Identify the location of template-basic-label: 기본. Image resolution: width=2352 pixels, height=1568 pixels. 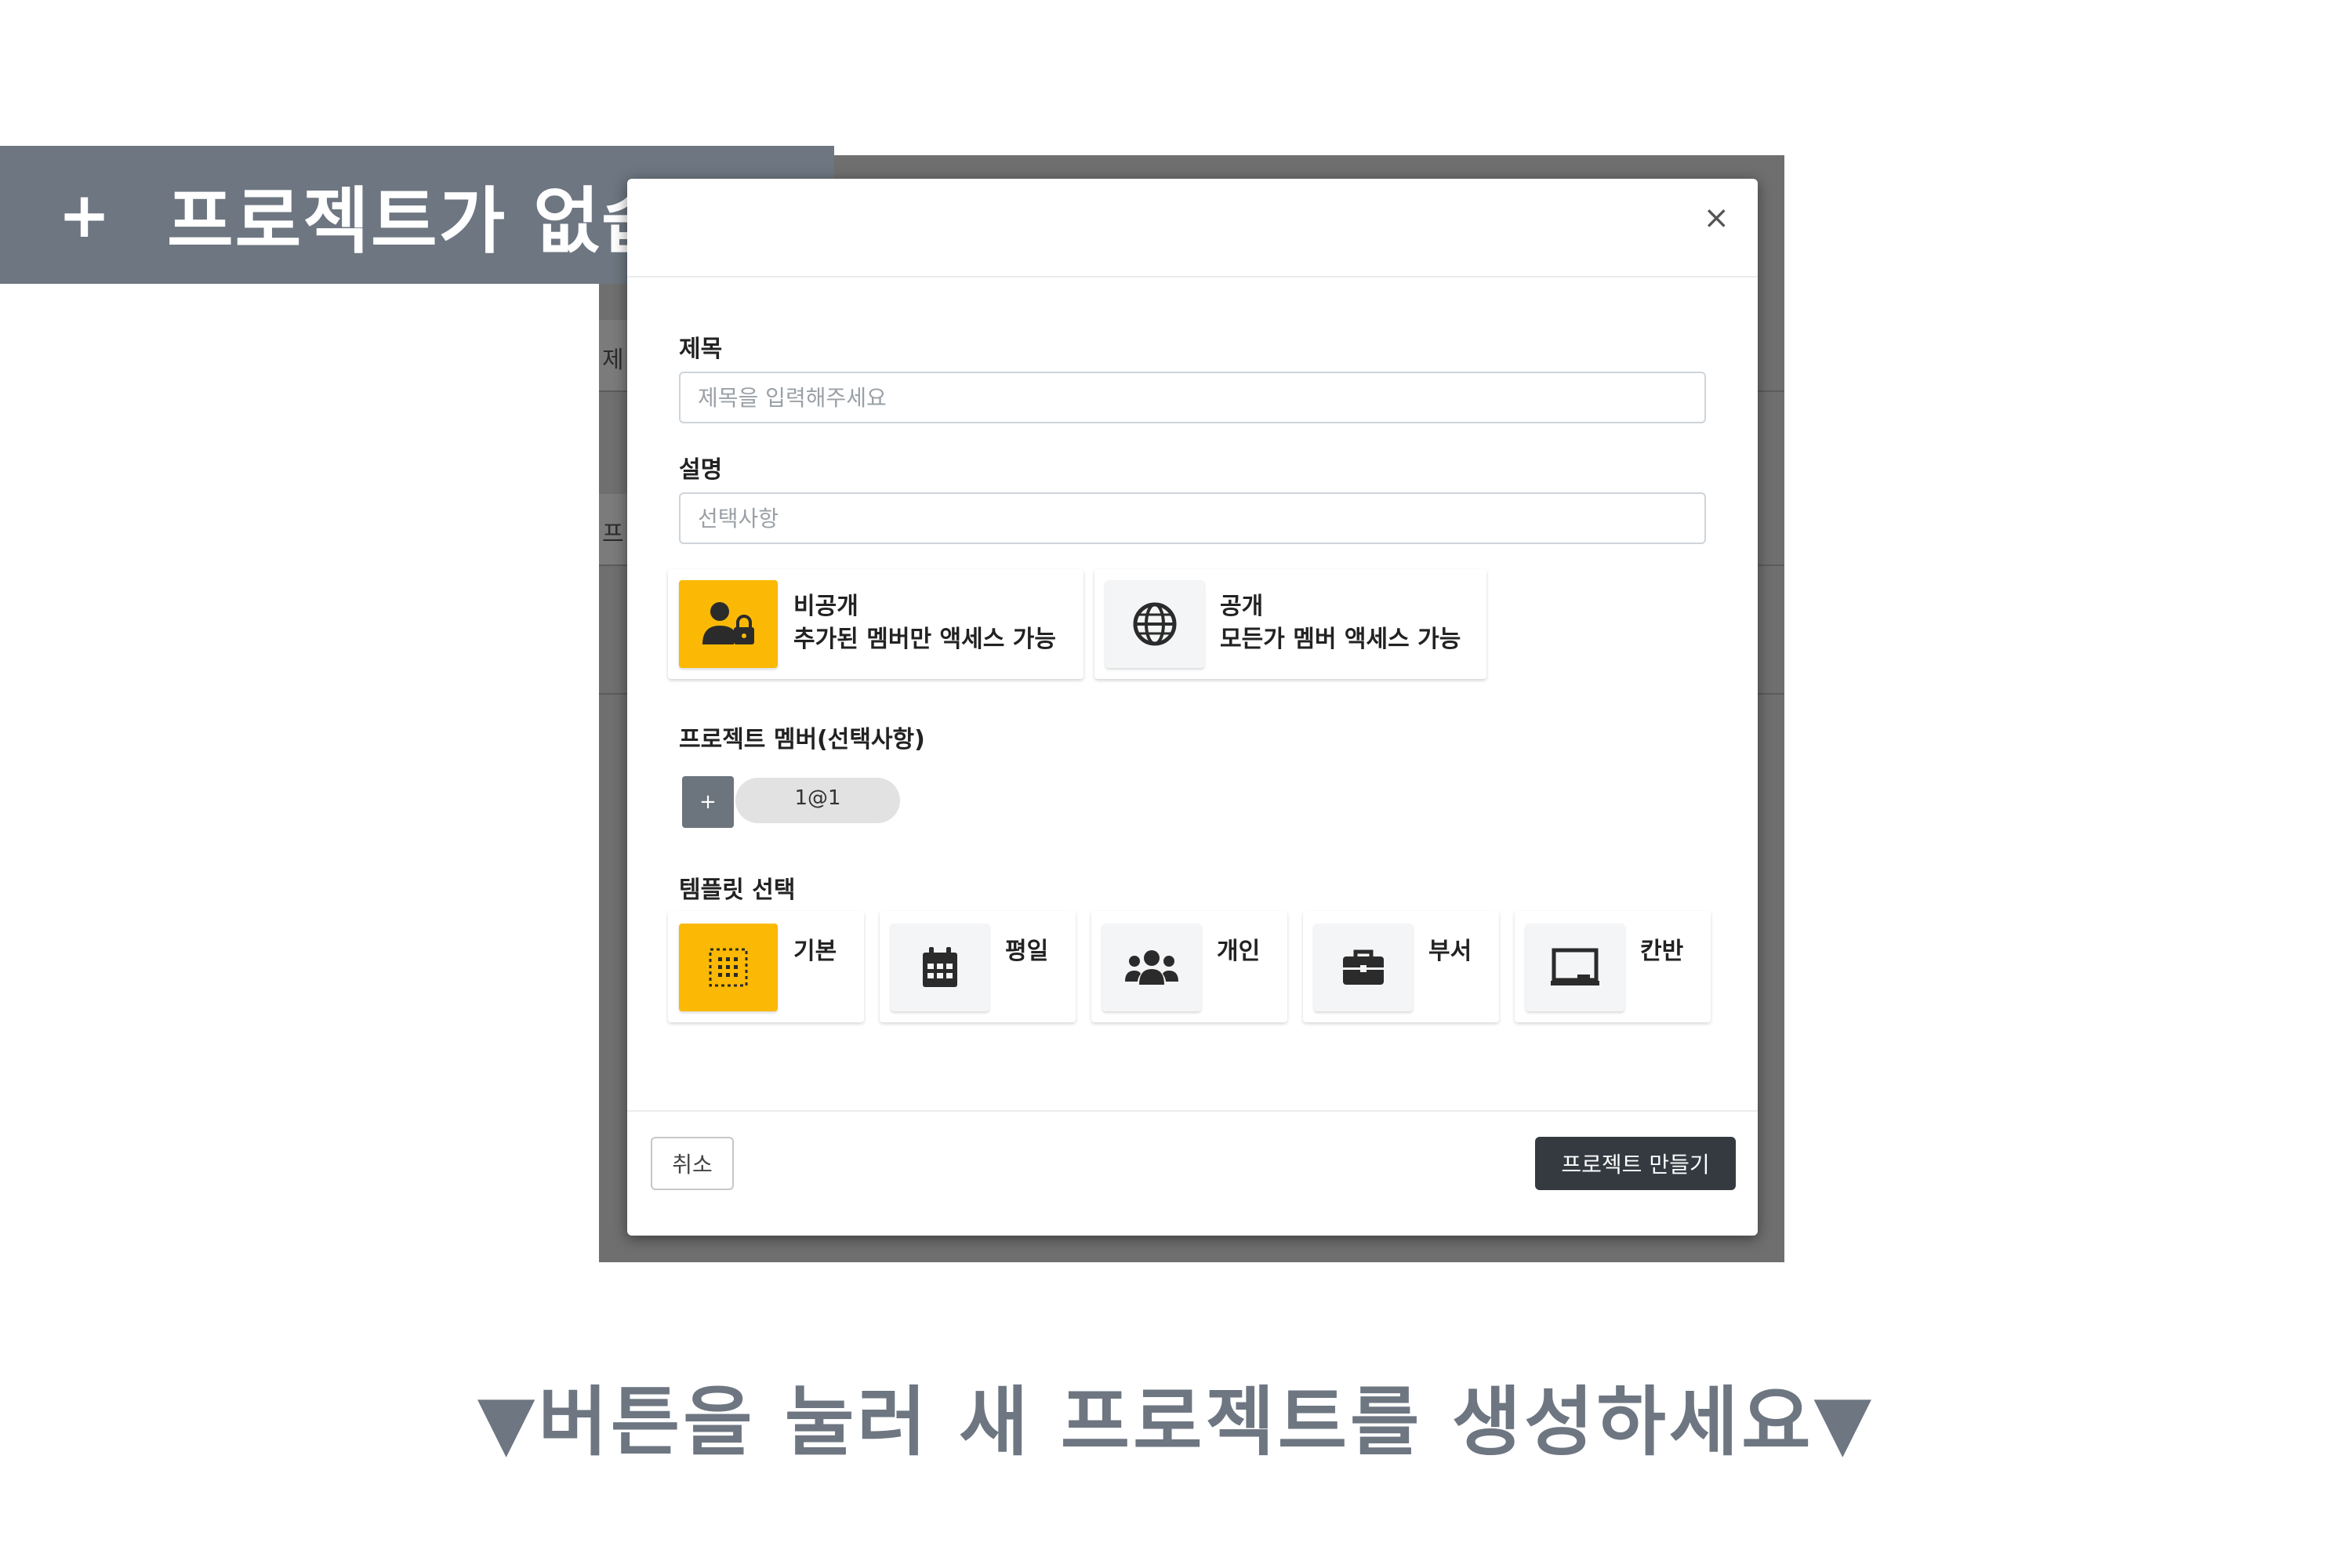
(815, 951).